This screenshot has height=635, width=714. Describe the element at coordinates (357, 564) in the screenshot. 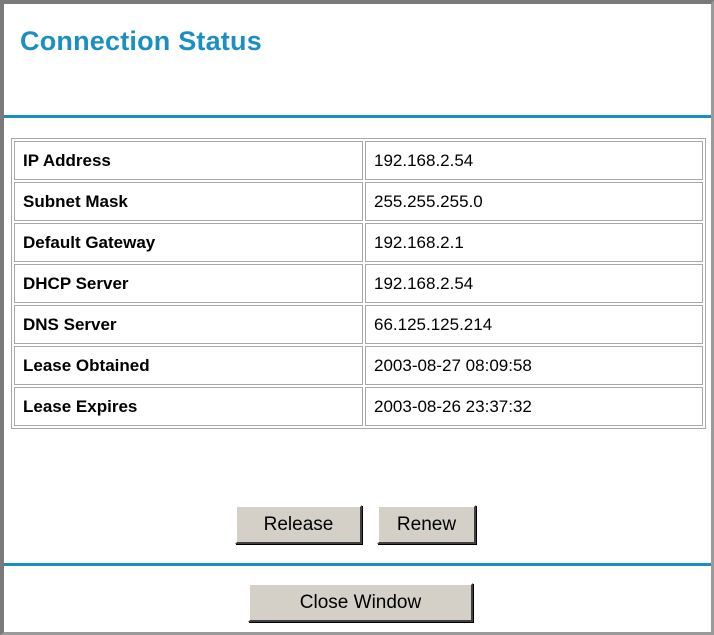

I see `buttons-divider` at that location.